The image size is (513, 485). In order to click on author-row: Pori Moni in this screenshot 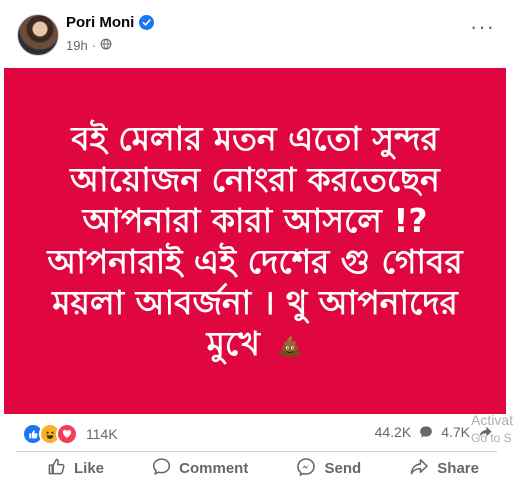, I will do `click(110, 22)`.